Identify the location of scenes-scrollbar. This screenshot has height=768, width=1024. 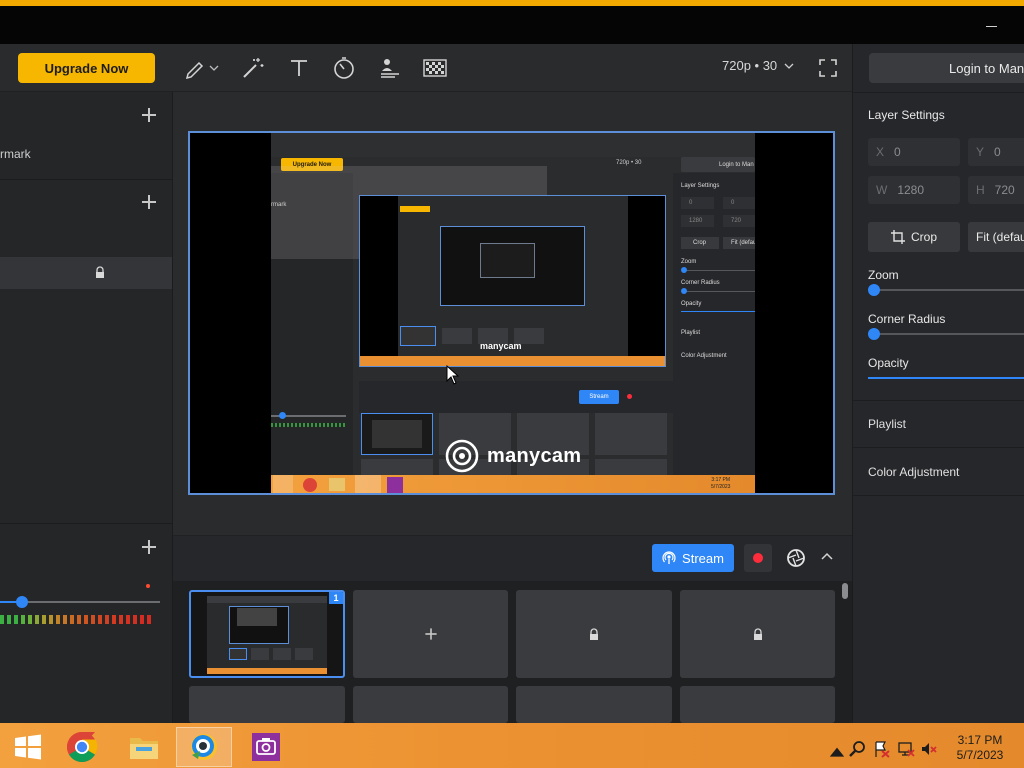
(845, 591).